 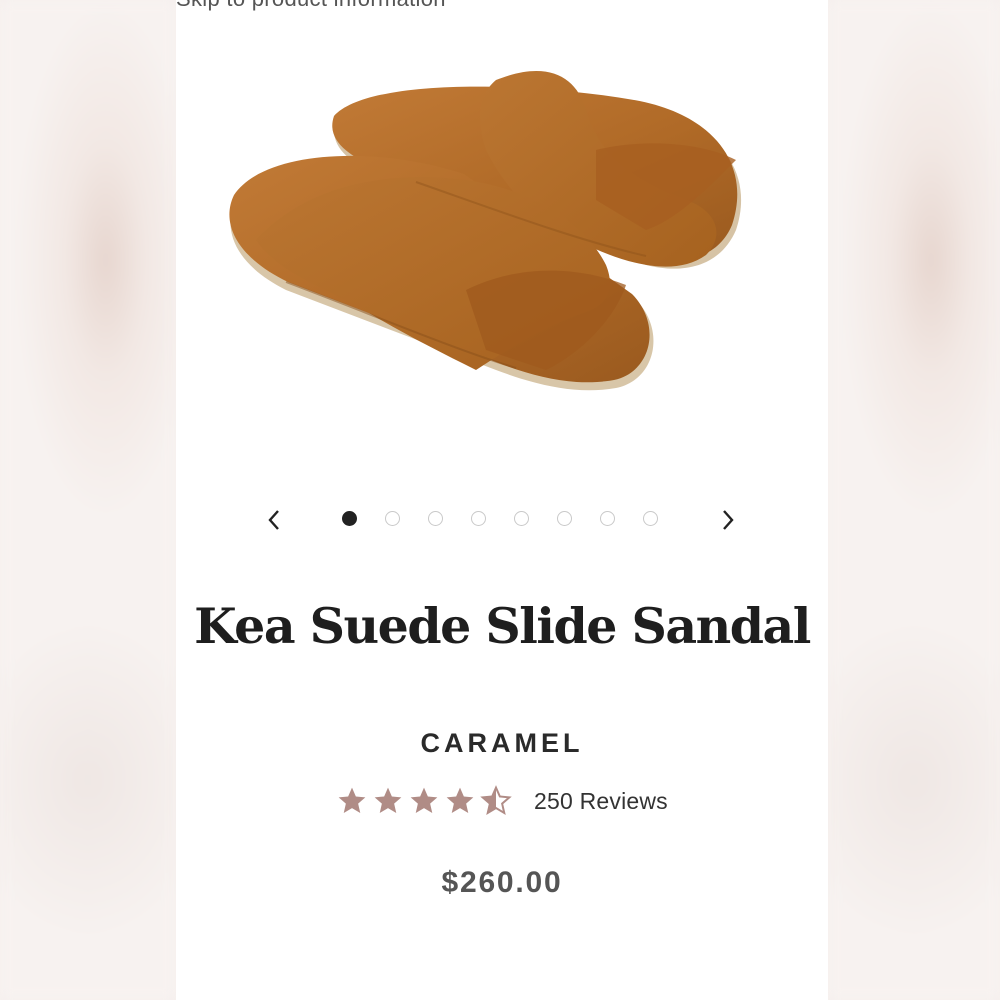 What do you see at coordinates (502, 626) in the screenshot?
I see `product-title: Kea Suede Slide Sandal` at bounding box center [502, 626].